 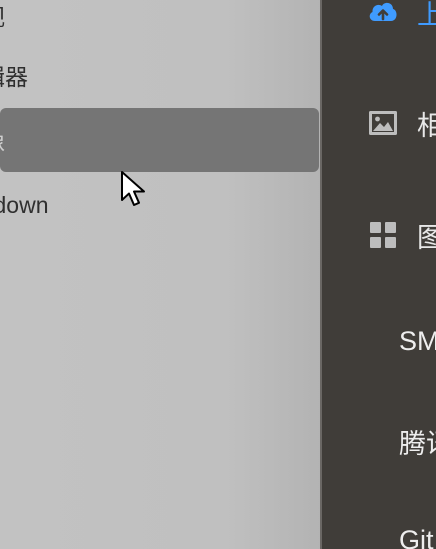 I want to click on nav-item-album: 相, so click(x=379, y=123).